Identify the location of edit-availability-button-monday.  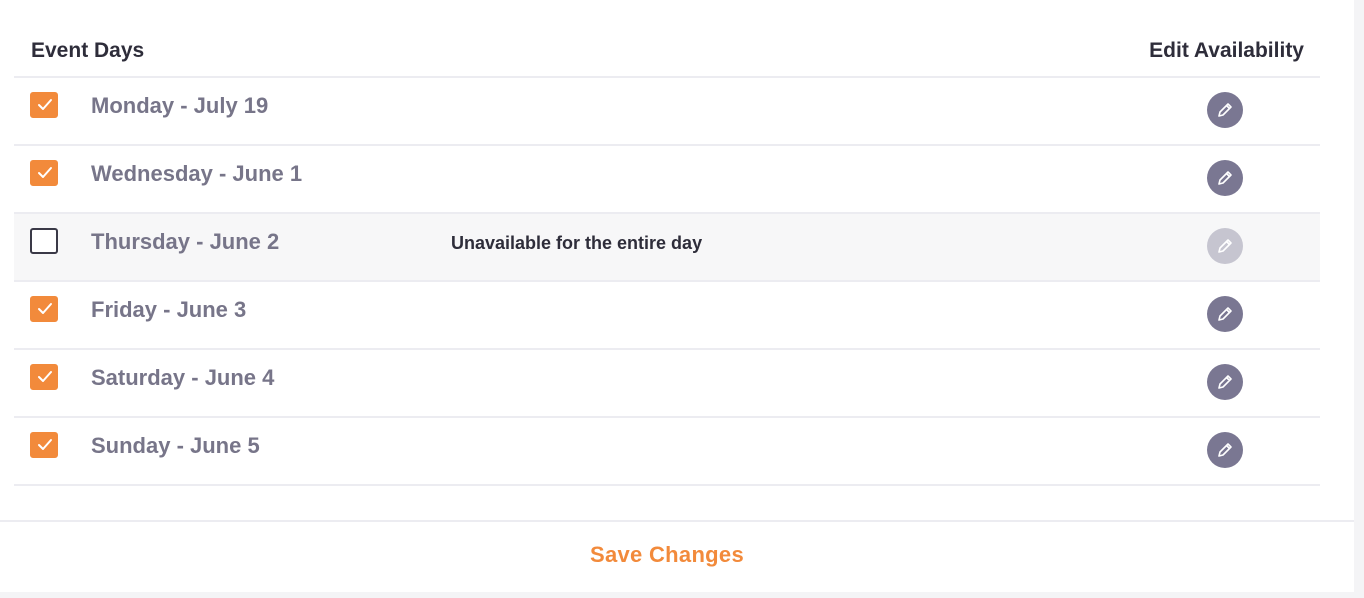
(1225, 110).